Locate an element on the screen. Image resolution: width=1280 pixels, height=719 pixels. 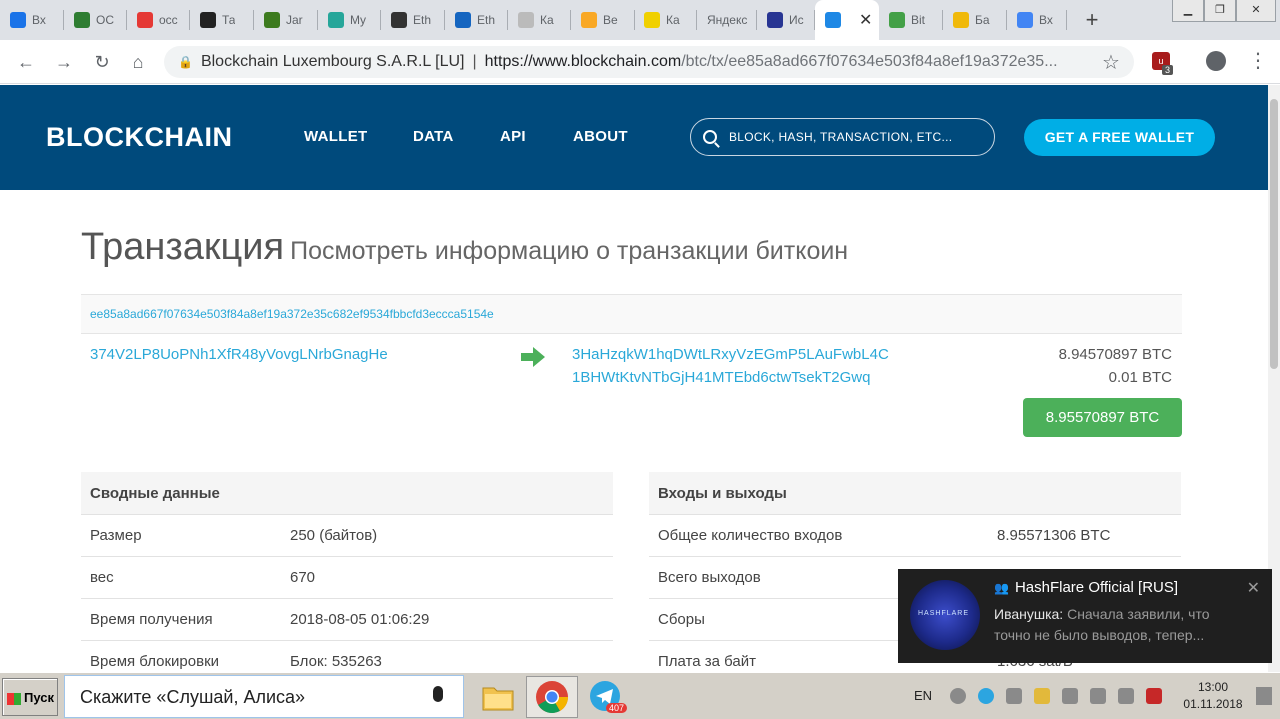
minimize-button: ▁ is located at coordinates (1188, 11).